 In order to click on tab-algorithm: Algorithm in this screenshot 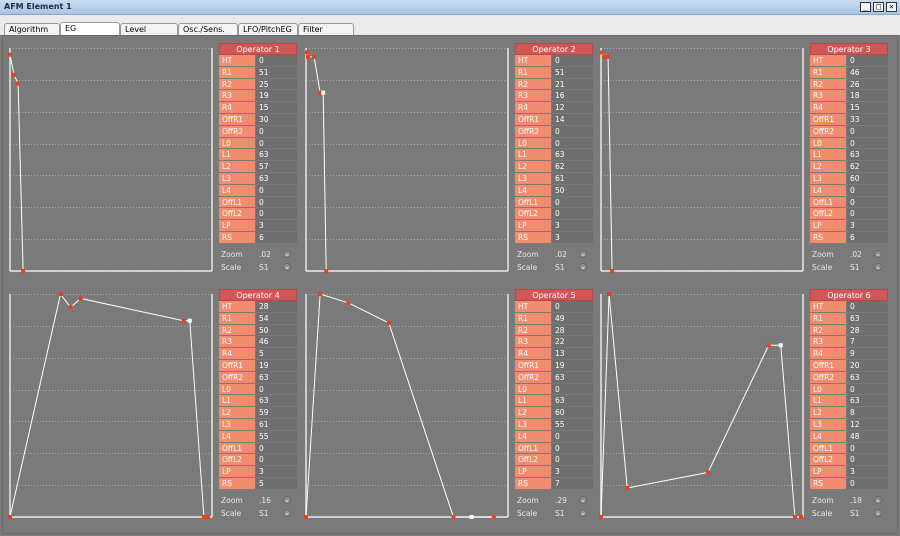, I will do `click(32, 29)`.